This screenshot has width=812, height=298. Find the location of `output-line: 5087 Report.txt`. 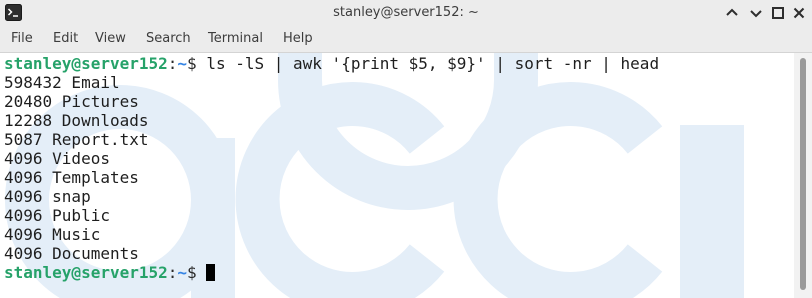

output-line: 5087 Report.txt is located at coordinates (76, 139).